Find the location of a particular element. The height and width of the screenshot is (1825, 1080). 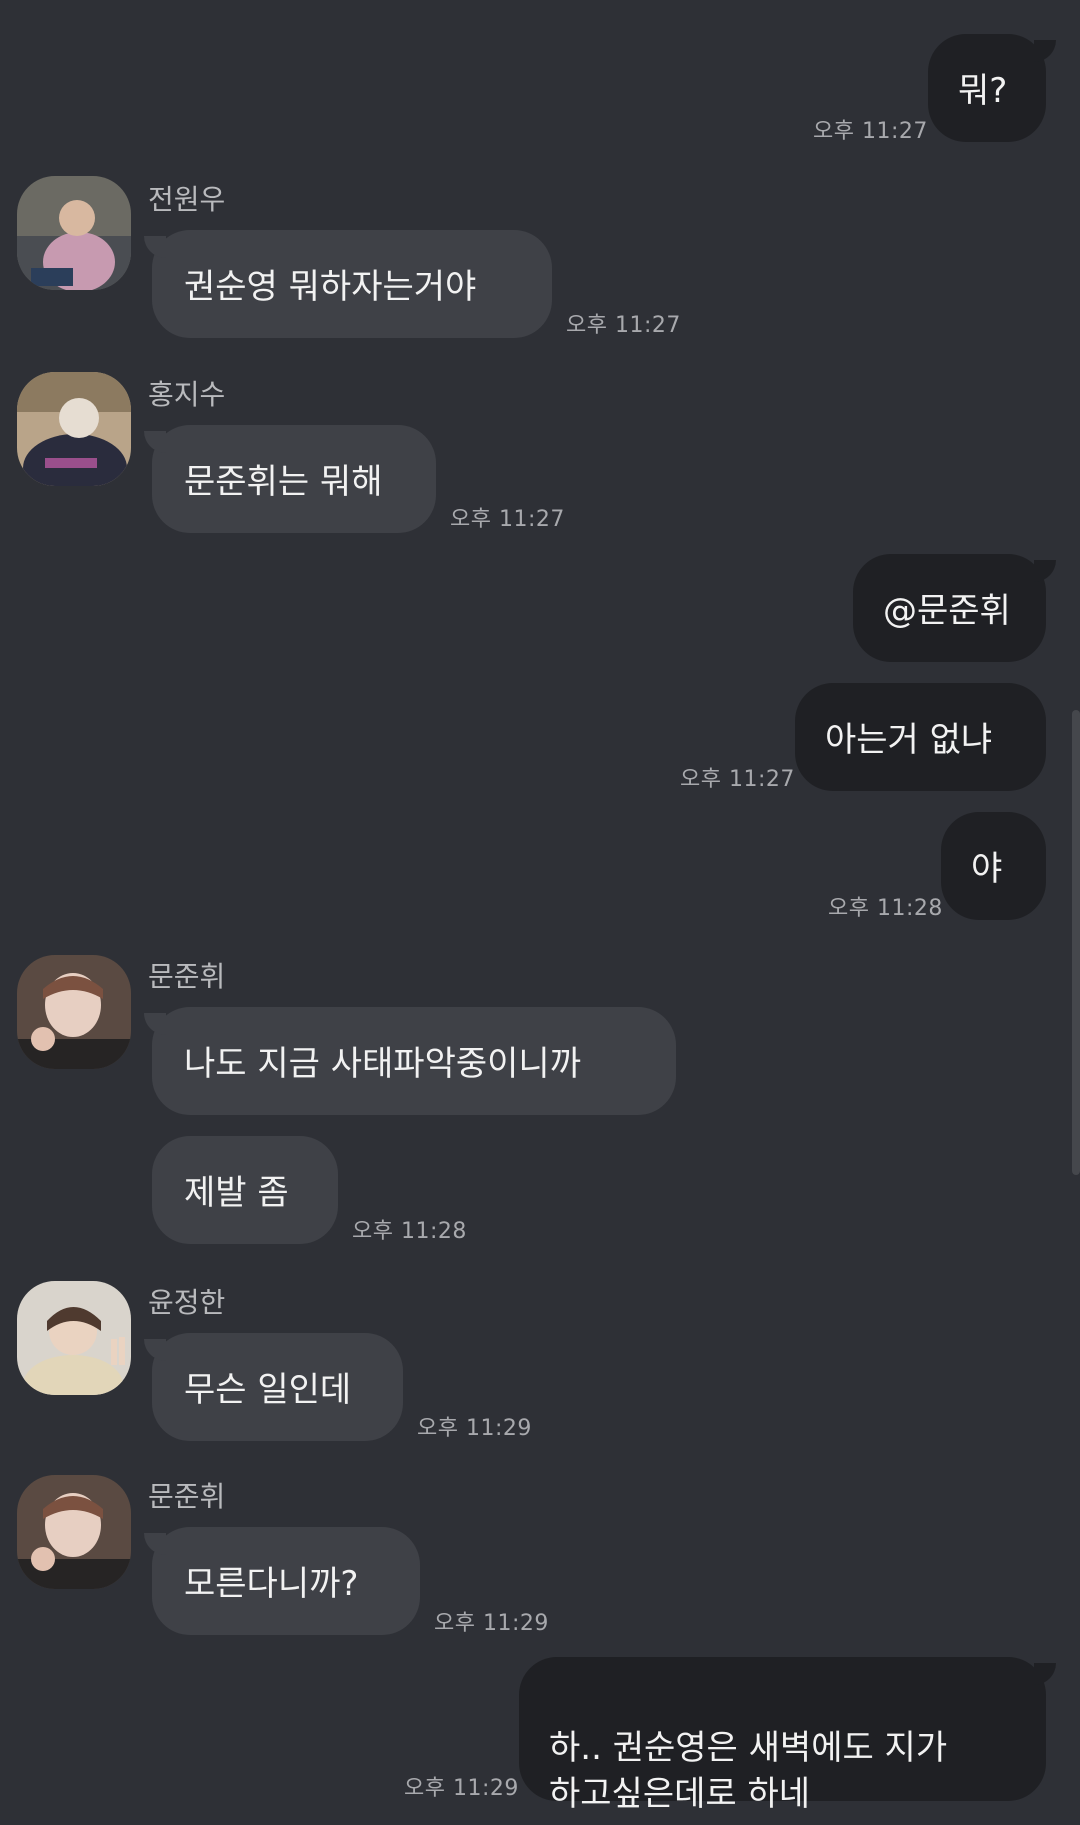

message-text: 나도 지금 사태파악중이니까 is located at coordinates (382, 1064).